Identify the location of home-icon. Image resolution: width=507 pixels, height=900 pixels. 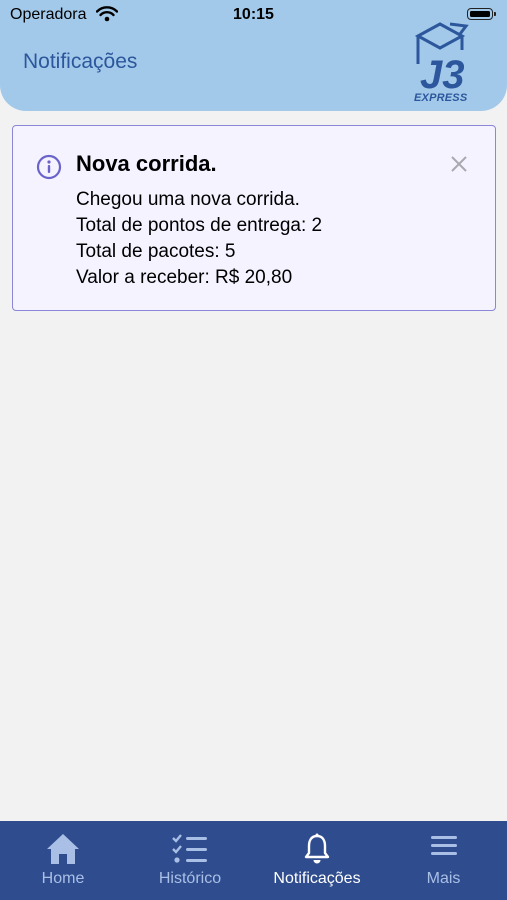
(63, 849).